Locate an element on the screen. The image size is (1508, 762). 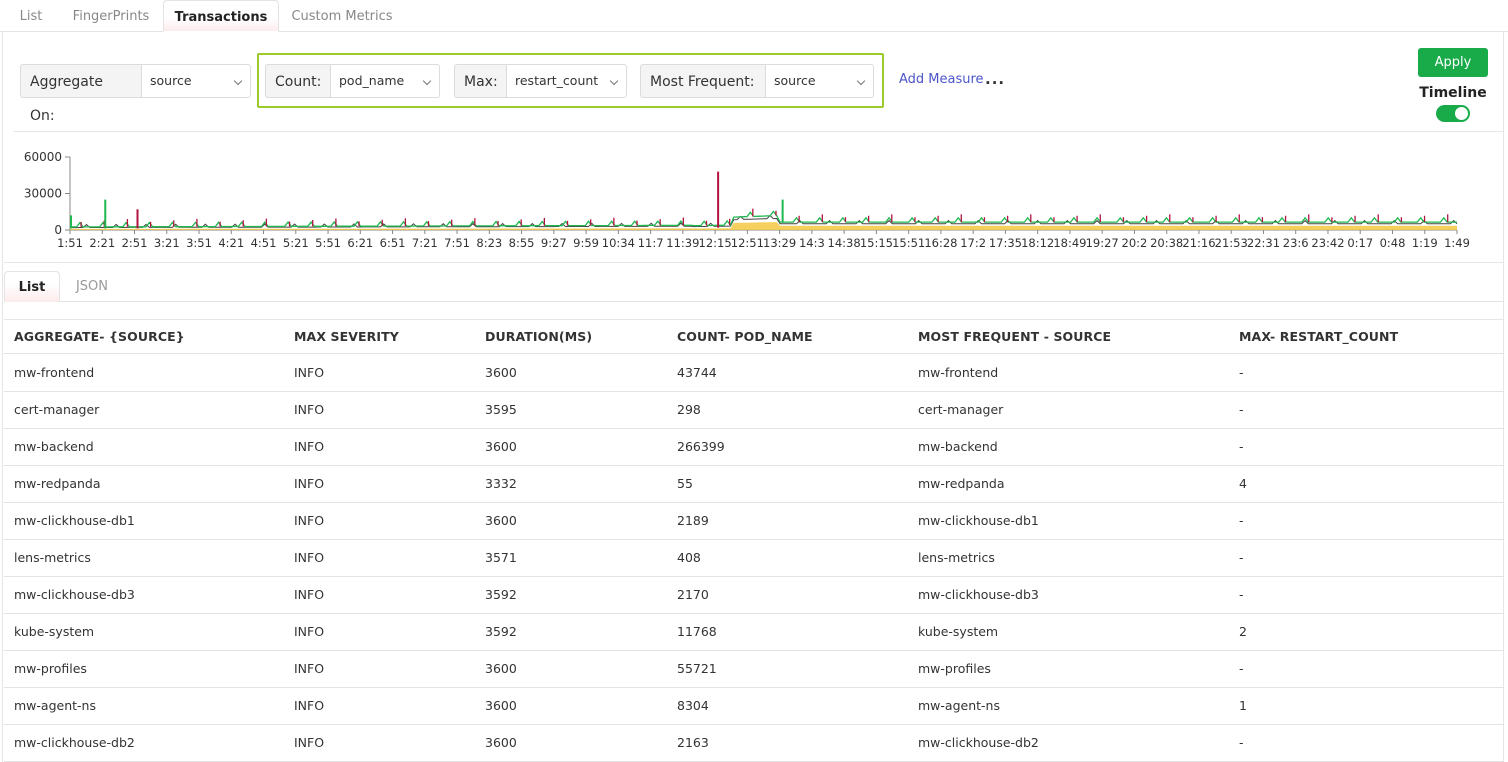
x-tick-label: 17:2 is located at coordinates (973, 243).